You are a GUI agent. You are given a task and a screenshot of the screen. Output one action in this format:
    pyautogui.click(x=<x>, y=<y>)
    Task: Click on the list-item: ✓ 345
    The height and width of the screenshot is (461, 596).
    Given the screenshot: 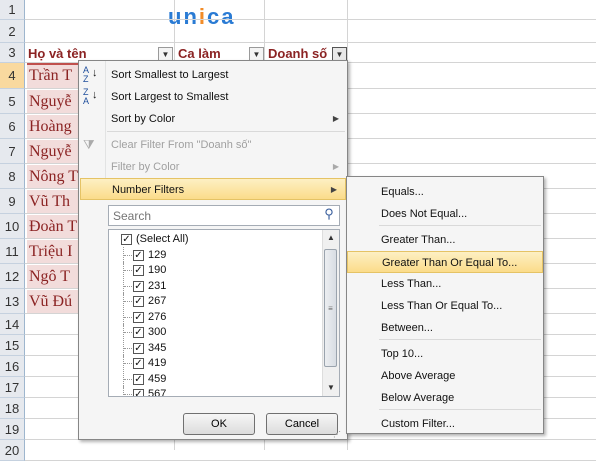 What is the action you would take?
    pyautogui.click(x=214, y=348)
    